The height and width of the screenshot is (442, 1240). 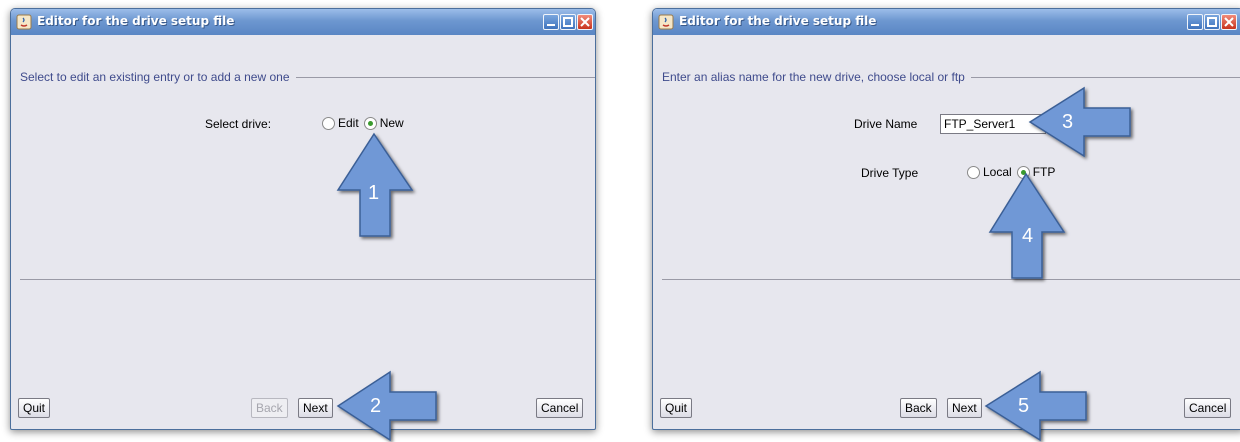 I want to click on drive-type-label: Drive Type, so click(x=890, y=173).